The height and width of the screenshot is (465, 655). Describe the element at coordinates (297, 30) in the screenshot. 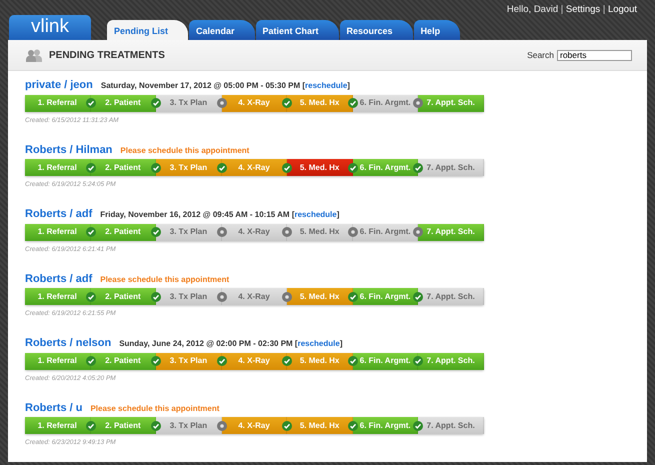

I see `nav-tab: Patient Chart` at that location.